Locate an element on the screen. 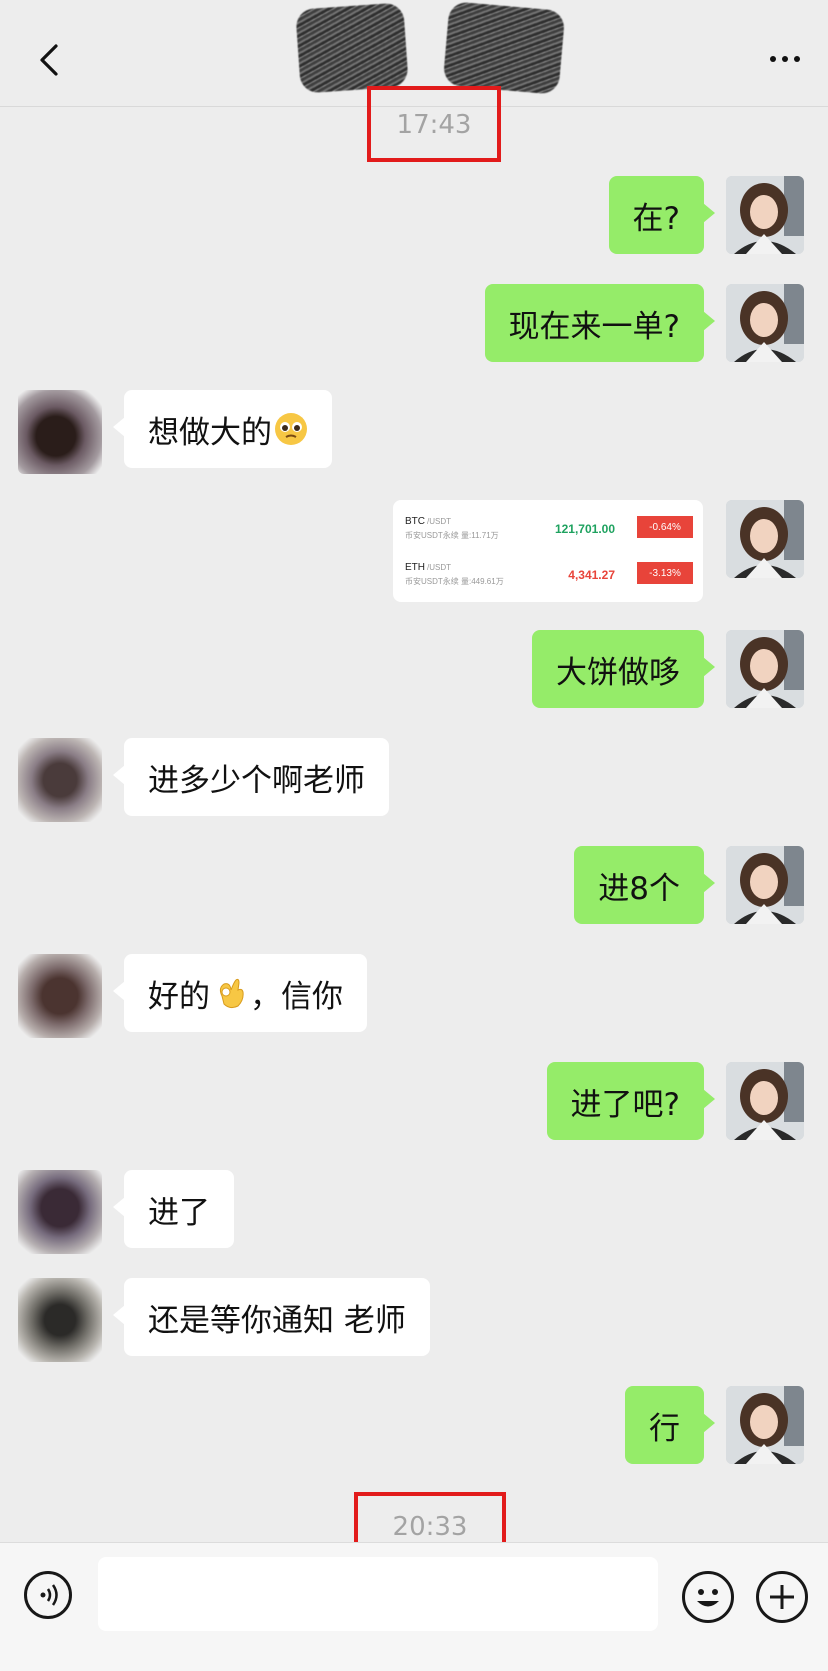 Image resolution: width=828 pixels, height=1671 pixels. timestamp: 20:33 is located at coordinates (430, 1527).